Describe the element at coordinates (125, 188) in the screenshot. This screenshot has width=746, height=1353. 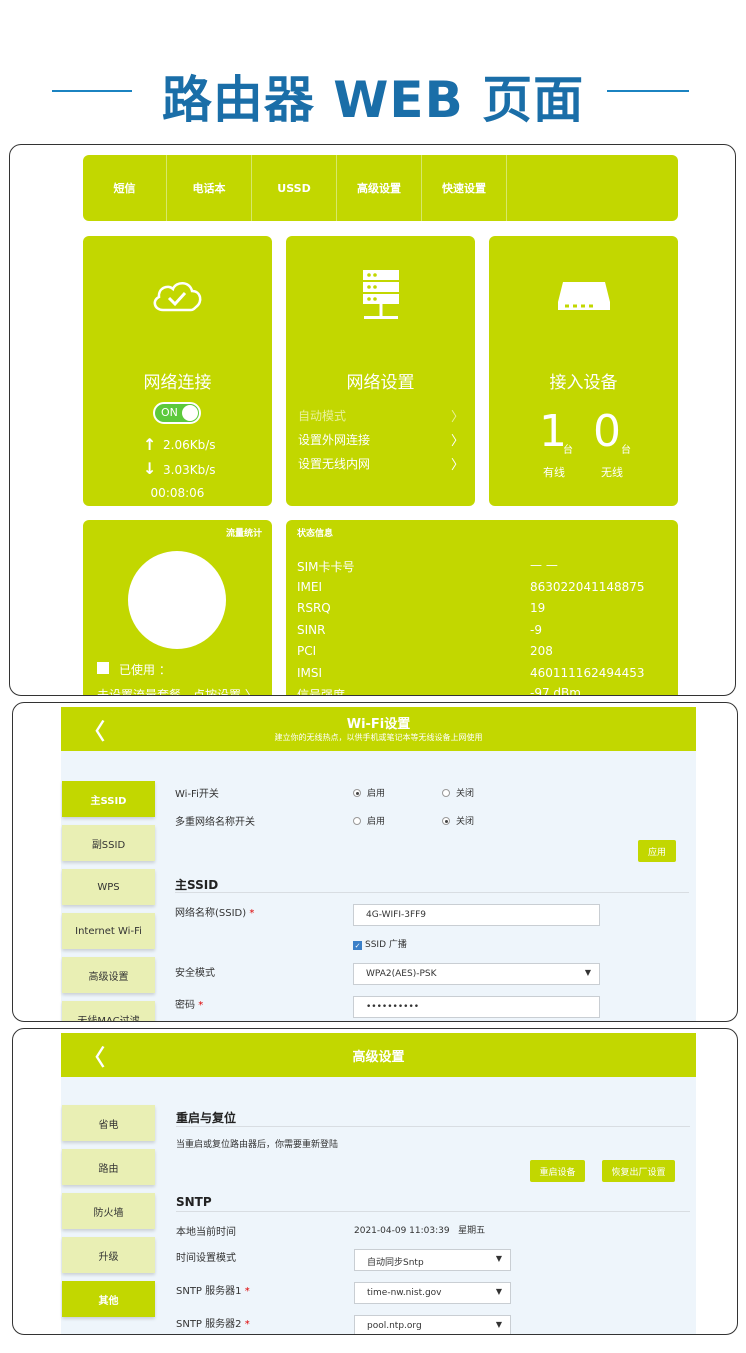
I see `menu-sms: 短信` at that location.